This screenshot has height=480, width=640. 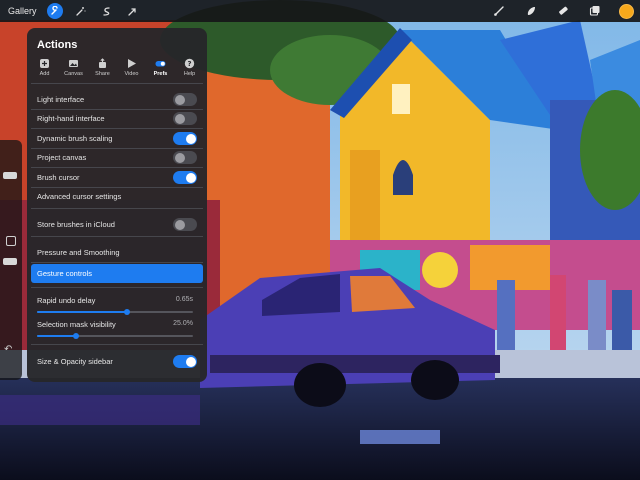 I want to click on tab-video: Video, so click(x=131, y=67).